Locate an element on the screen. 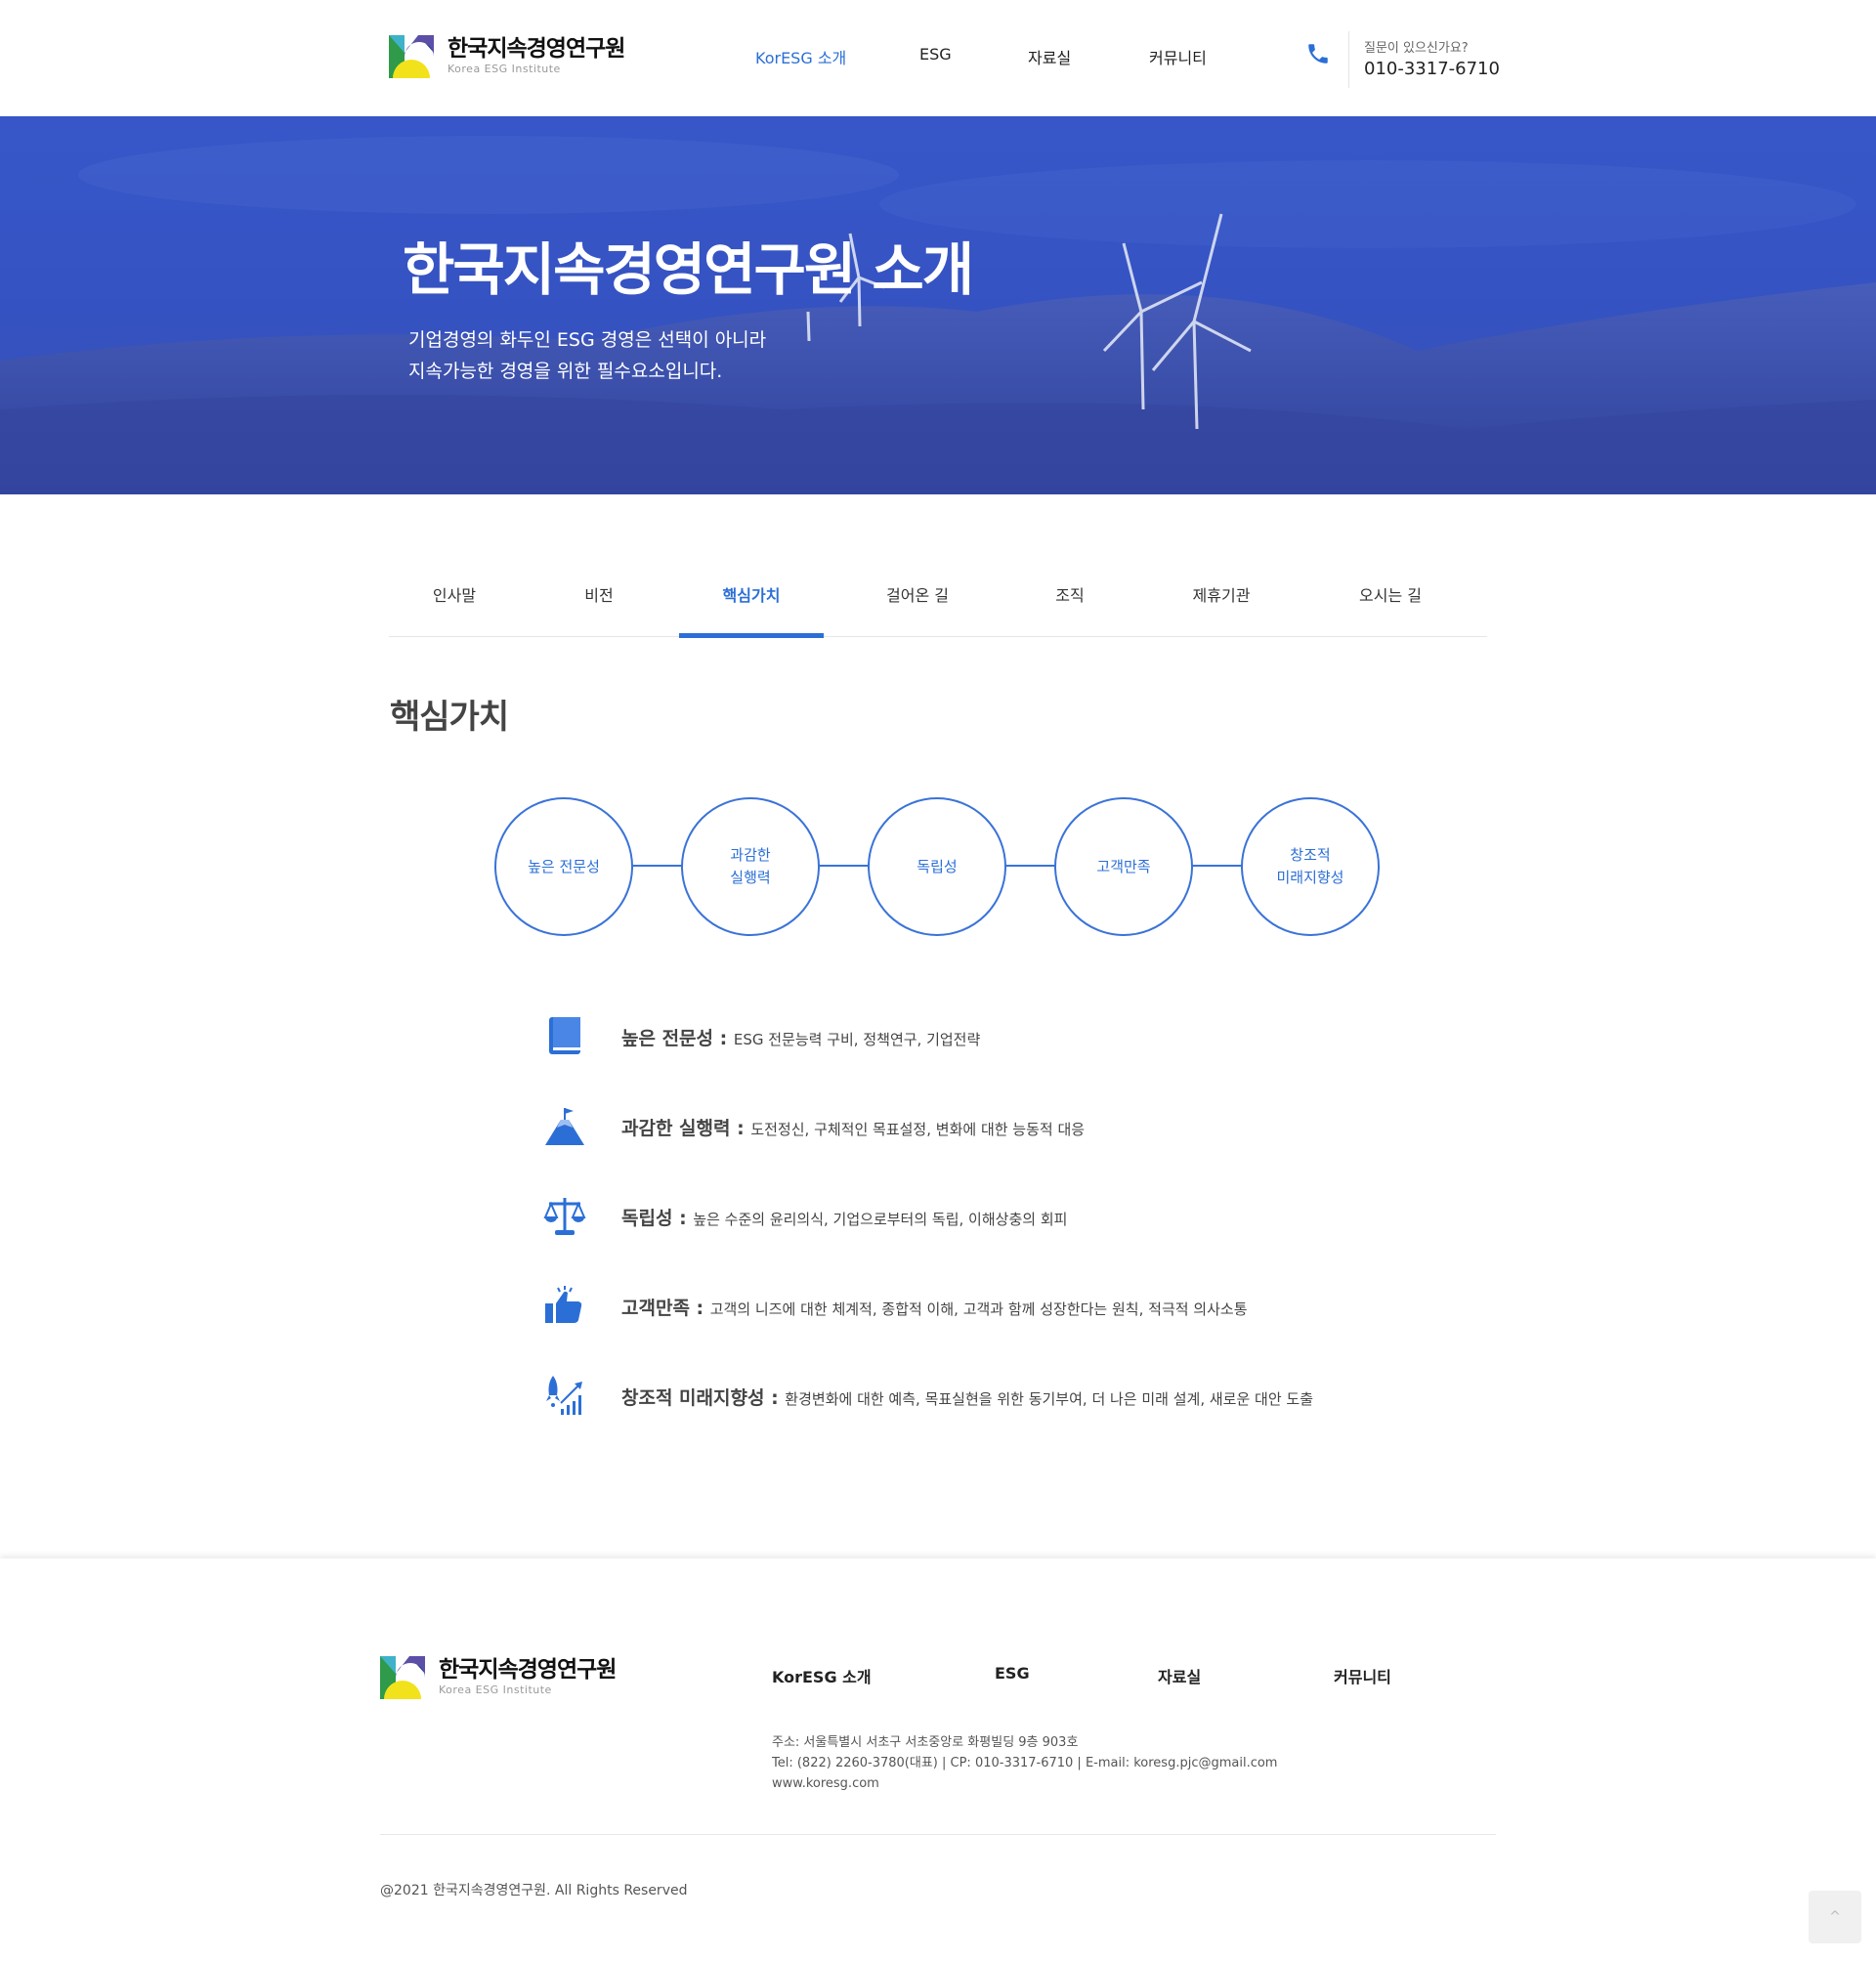  thumbs-up-icon is located at coordinates (563, 1305).